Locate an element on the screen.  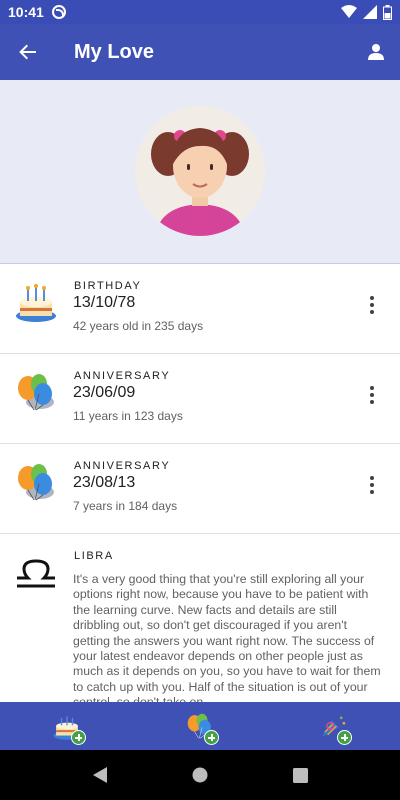
status-bar: 10:41 is located at coordinates (200, 12).